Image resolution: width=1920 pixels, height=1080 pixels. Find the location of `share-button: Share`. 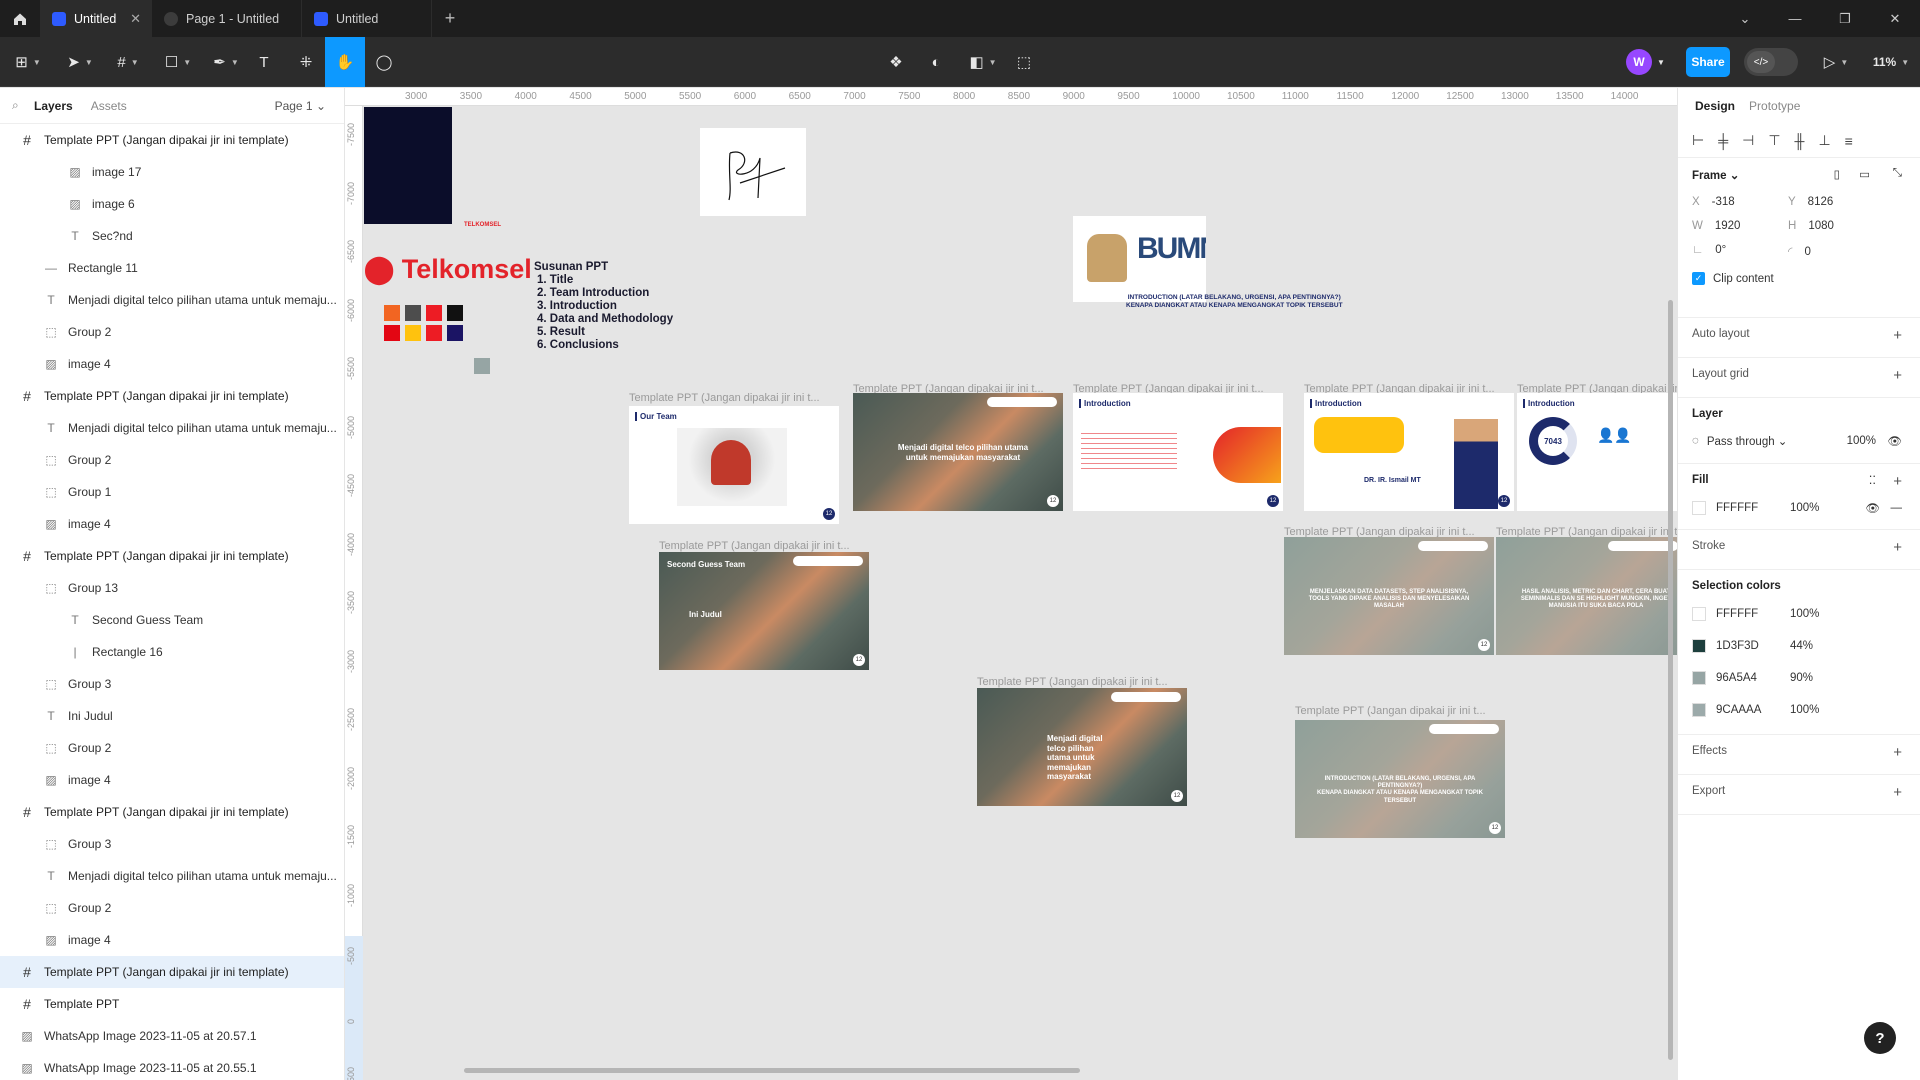

share-button: Share is located at coordinates (1708, 62).